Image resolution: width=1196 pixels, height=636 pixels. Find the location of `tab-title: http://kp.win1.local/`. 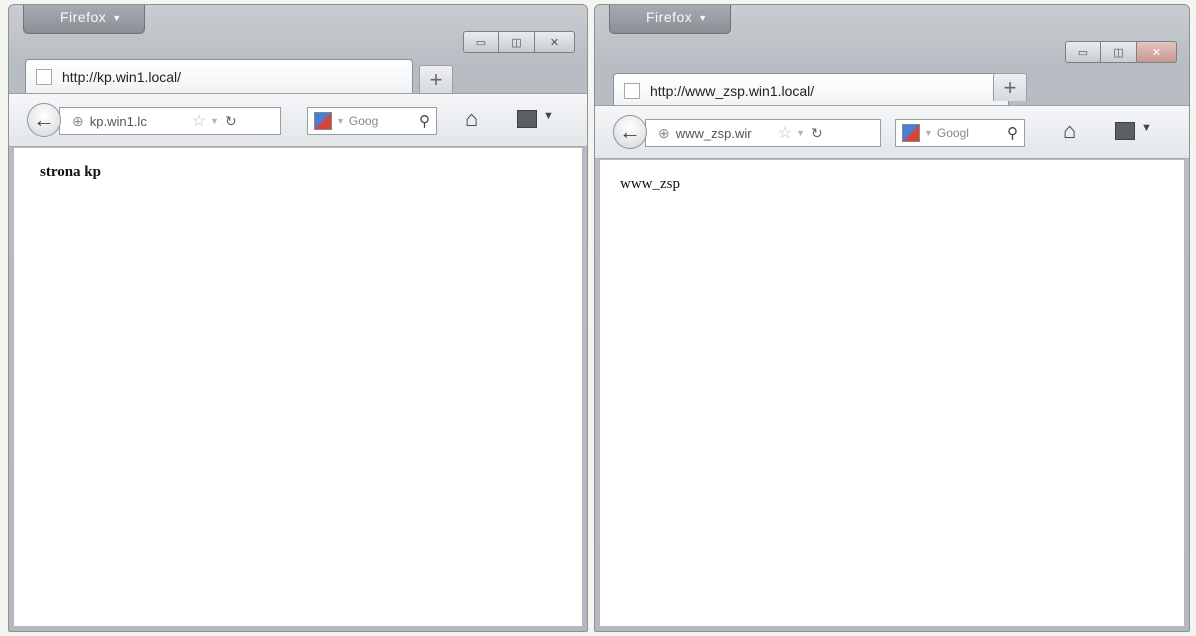

tab-title: http://kp.win1.local/ is located at coordinates (122, 76).